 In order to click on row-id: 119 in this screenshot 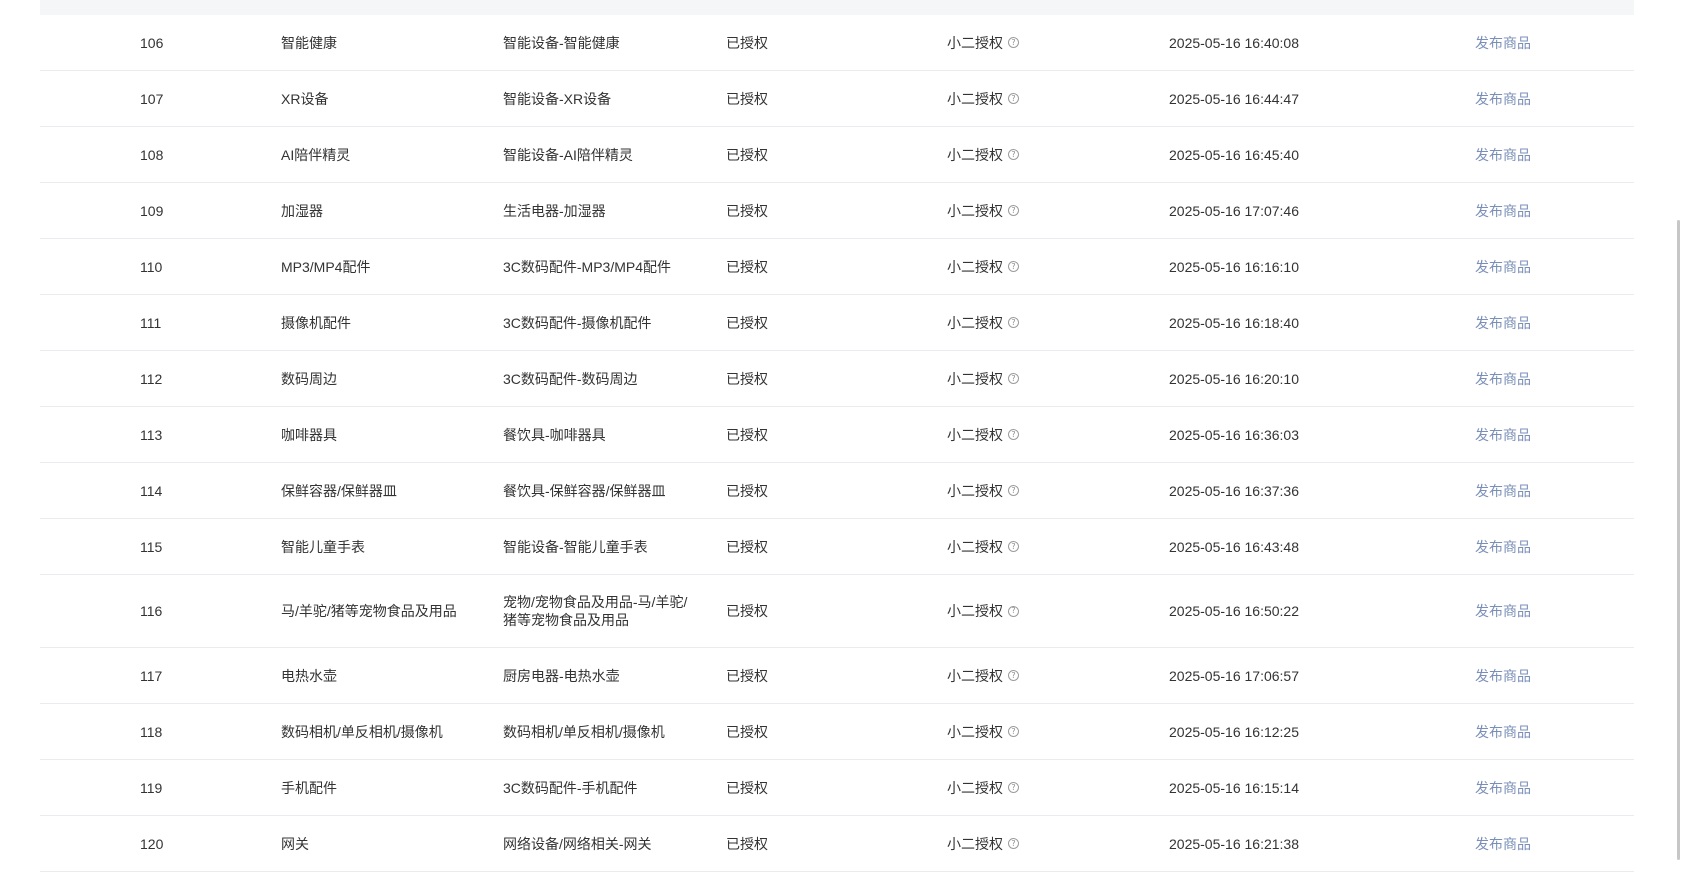, I will do `click(151, 787)`.